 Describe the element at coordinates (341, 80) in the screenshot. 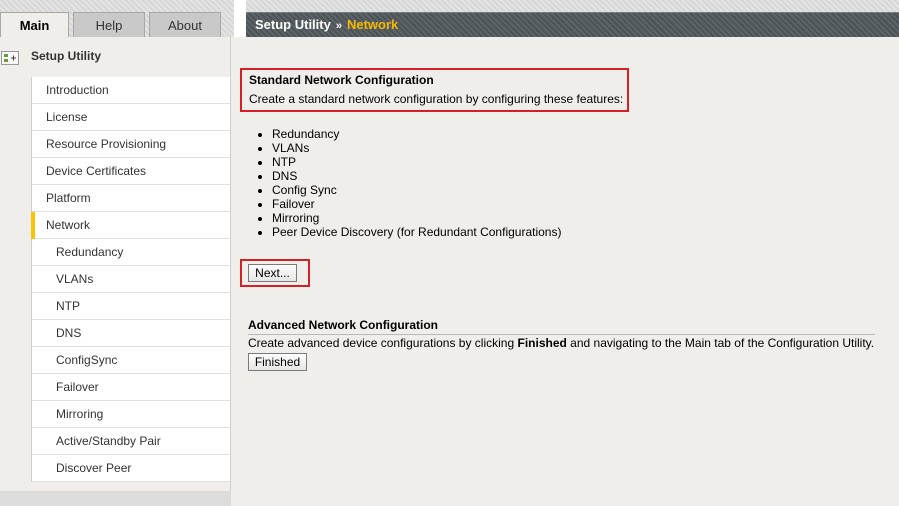

I see `standard-config-title: Standard Network Configuration` at that location.